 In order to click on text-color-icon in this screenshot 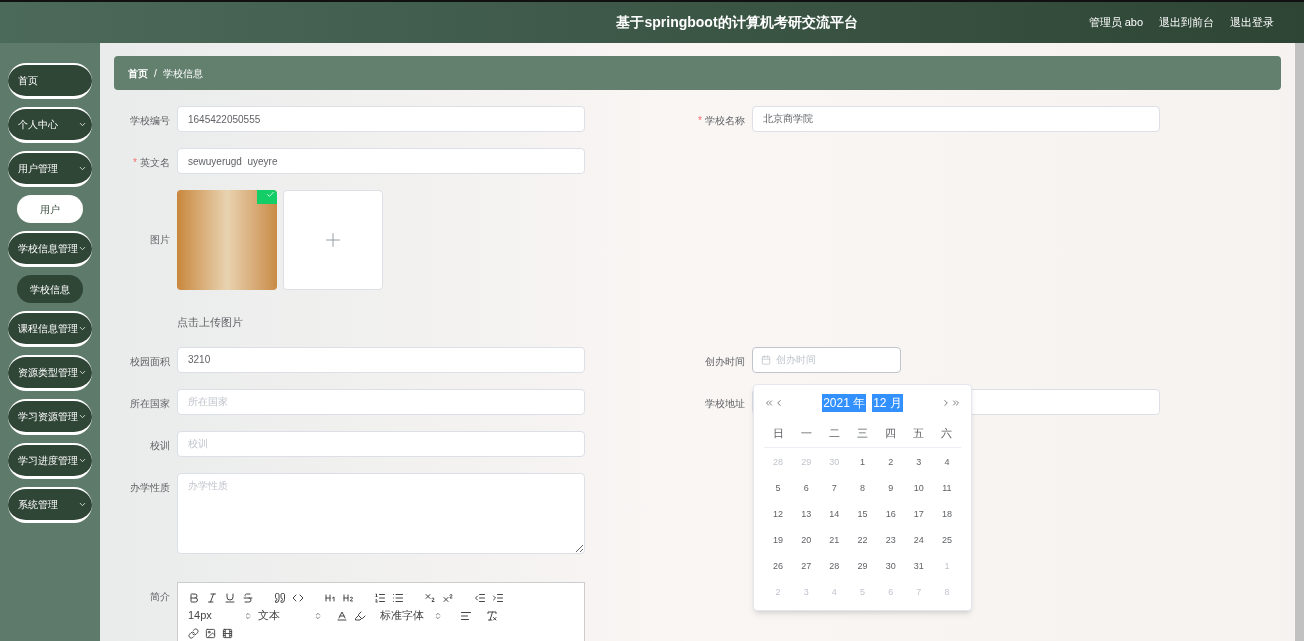, I will do `click(342, 615)`.